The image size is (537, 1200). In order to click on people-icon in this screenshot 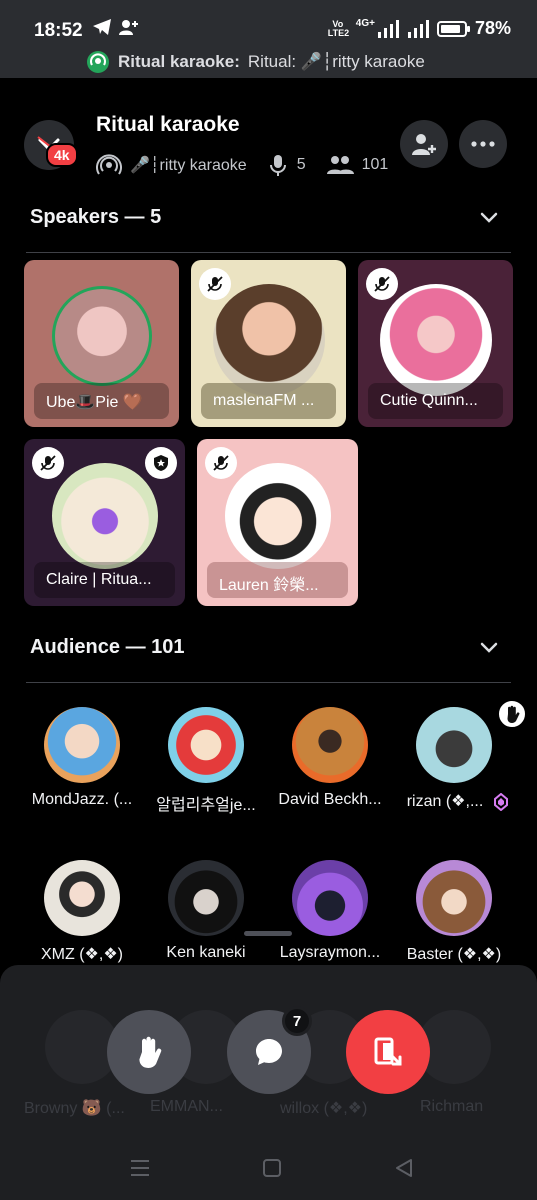, I will do `click(340, 165)`.